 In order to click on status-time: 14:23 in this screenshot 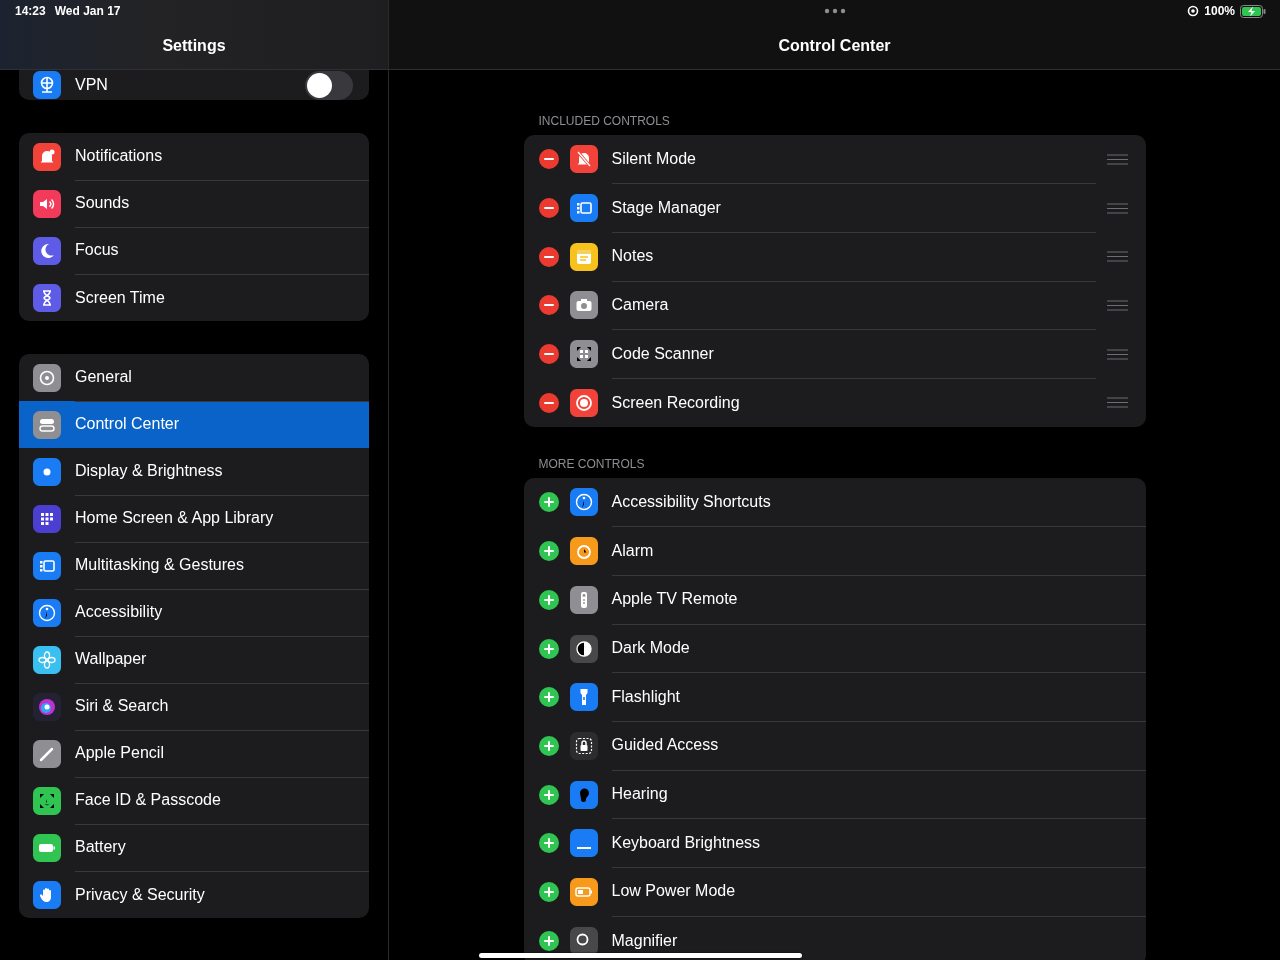, I will do `click(30, 11)`.